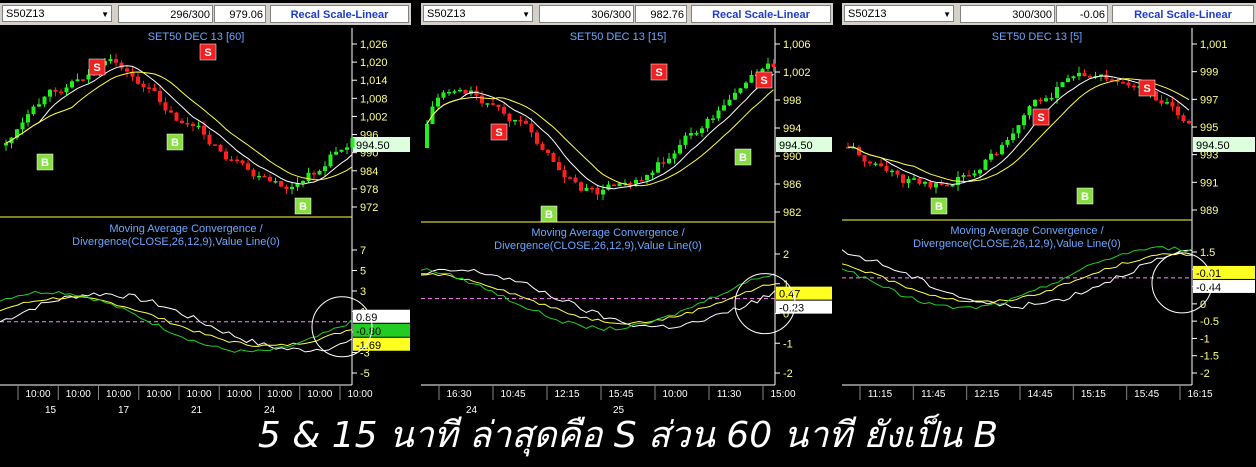  Describe the element at coordinates (598, 246) in the screenshot. I see `macd-title-2: Divergence(CLOSE,26,12,9),Value Line(0)` at that location.